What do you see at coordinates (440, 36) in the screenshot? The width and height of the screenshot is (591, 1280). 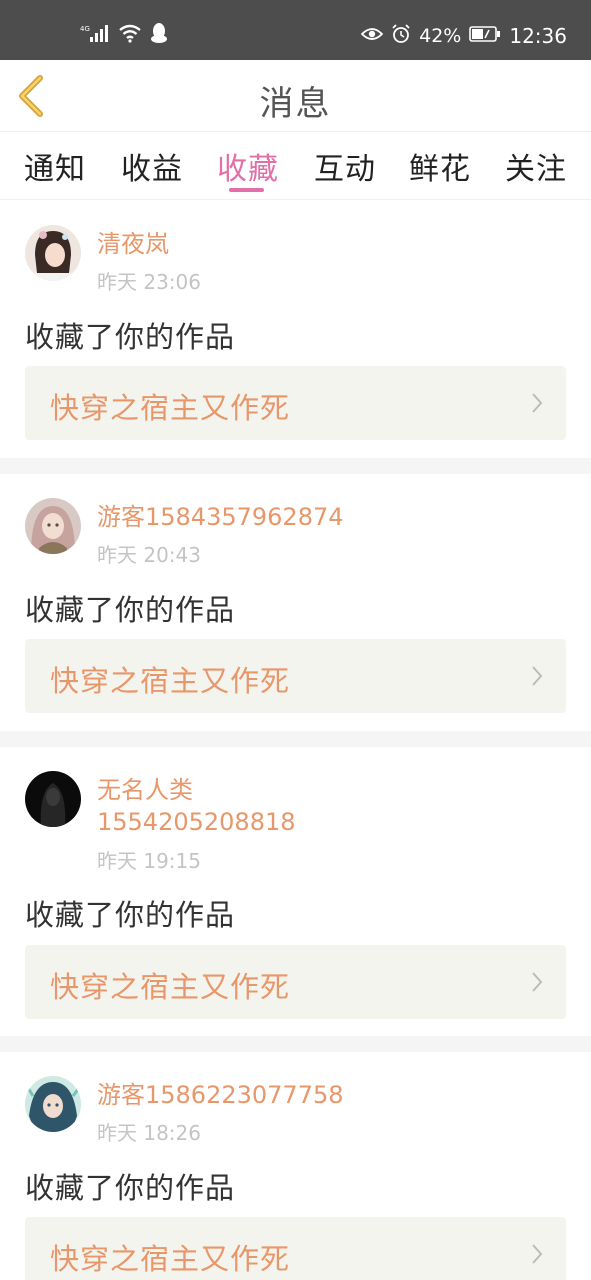 I see `battery-percent: 42%` at bounding box center [440, 36].